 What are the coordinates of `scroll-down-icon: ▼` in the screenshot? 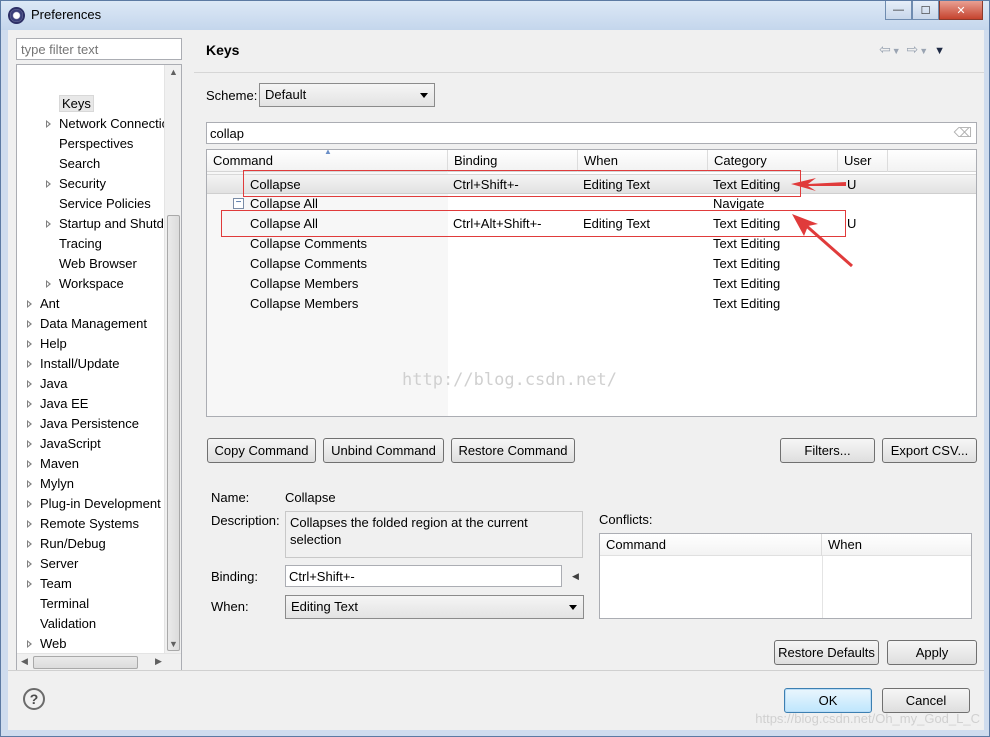 It's located at (173, 644).